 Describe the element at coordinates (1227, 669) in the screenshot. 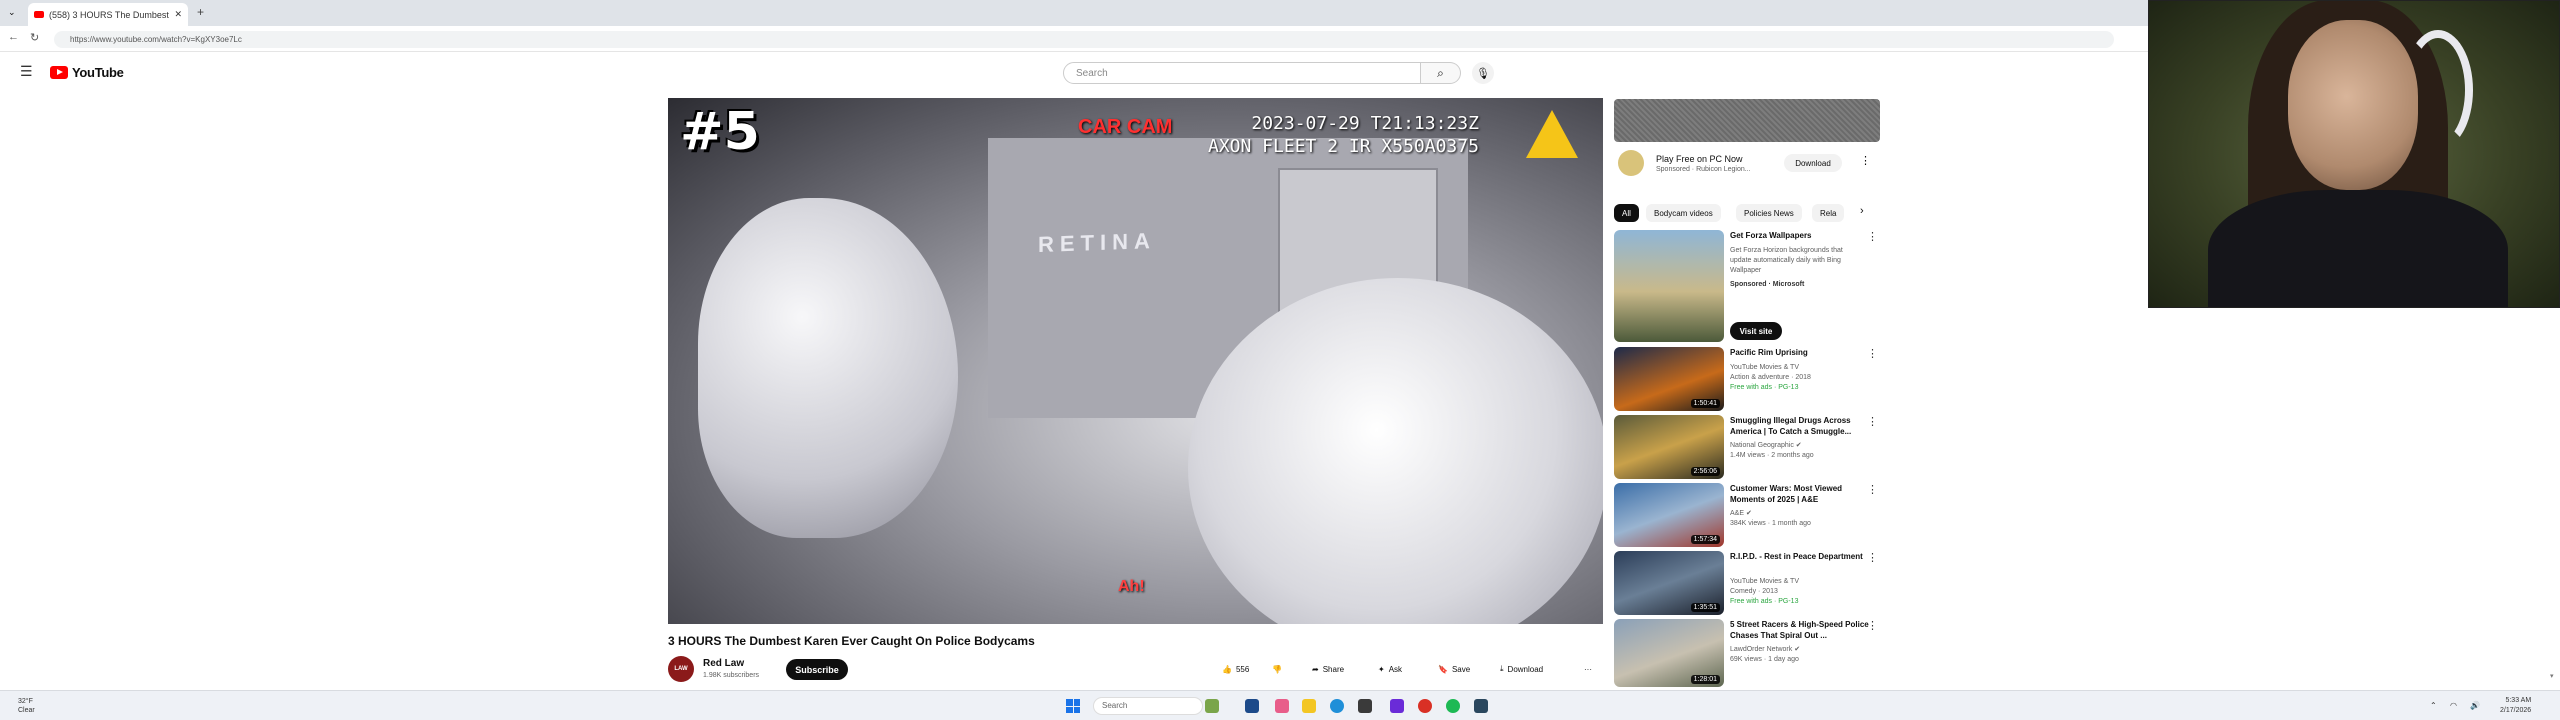

I see `thumbs-up-icon: 👍` at that location.